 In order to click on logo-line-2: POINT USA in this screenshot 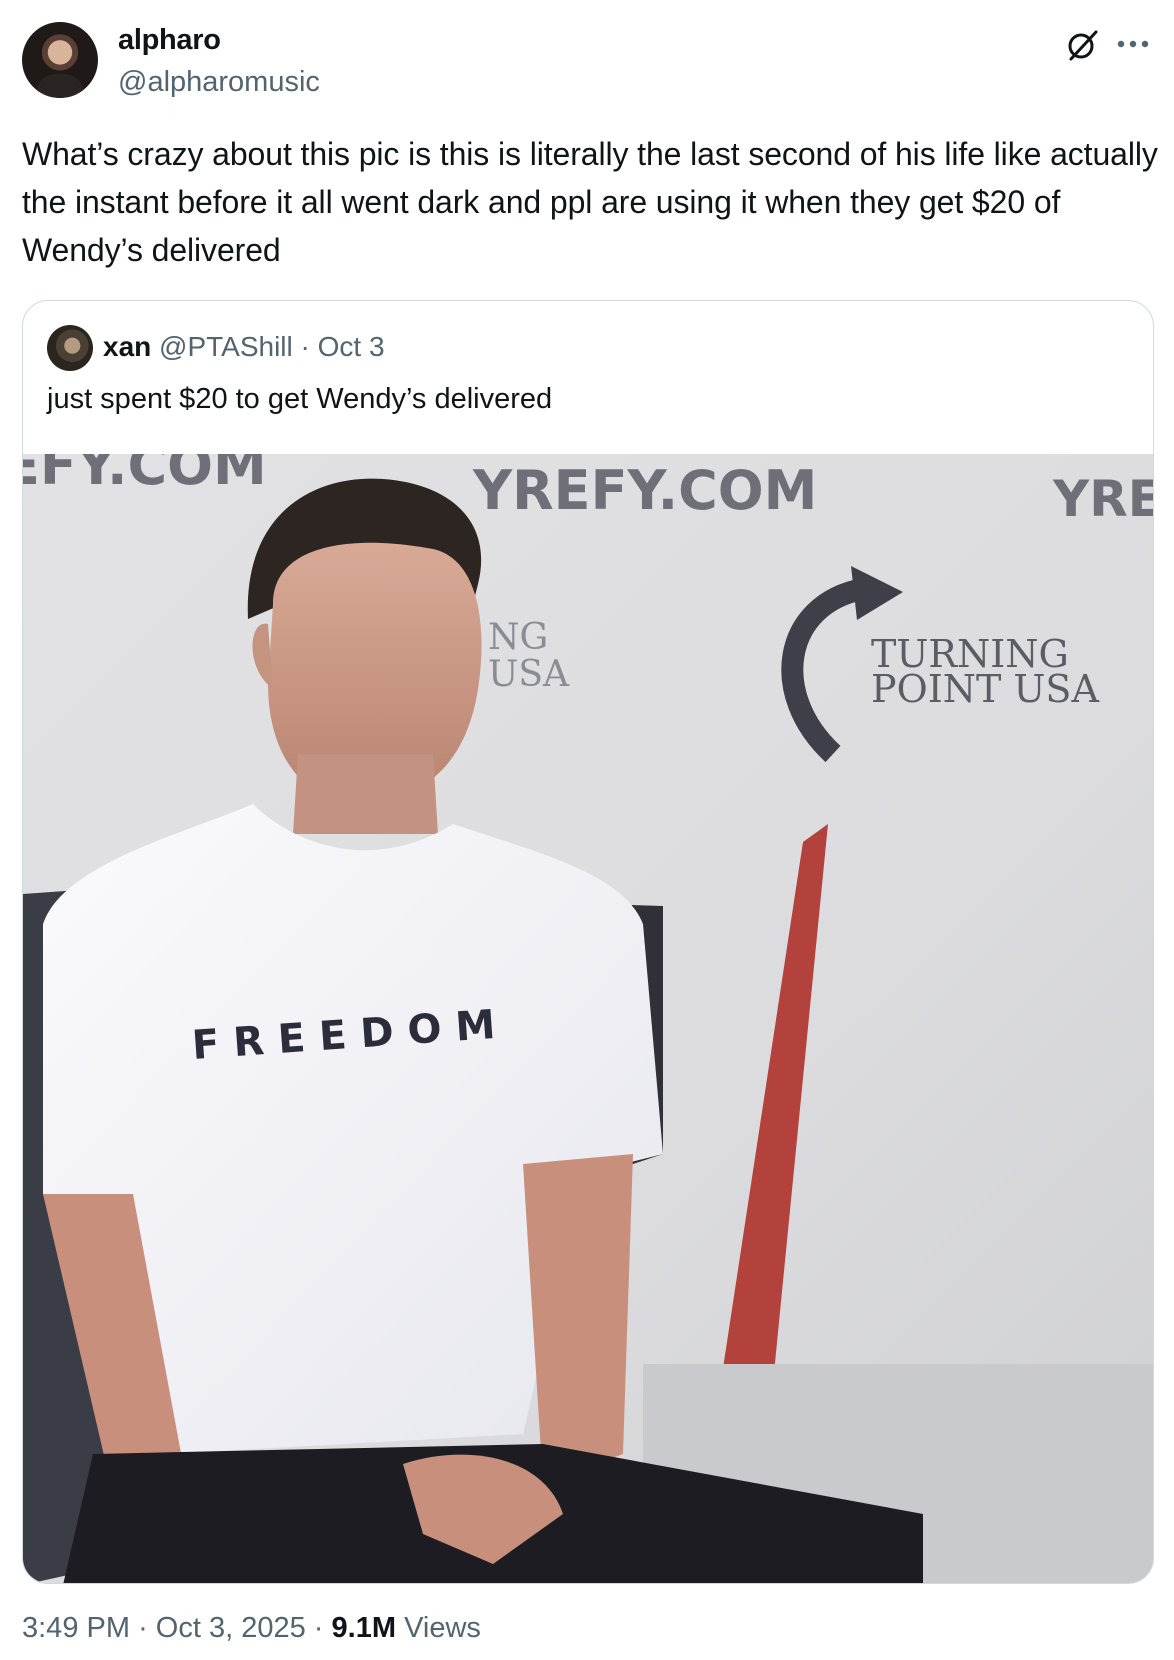, I will do `click(985, 689)`.